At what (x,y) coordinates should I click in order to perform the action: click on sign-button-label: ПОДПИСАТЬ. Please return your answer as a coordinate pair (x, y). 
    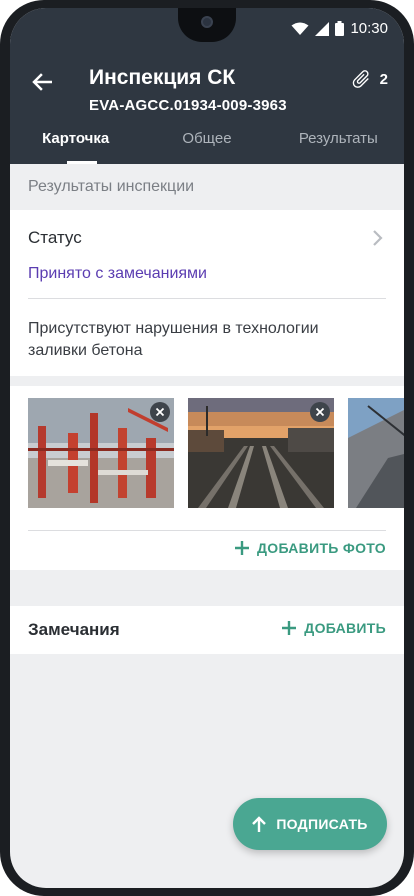
    Looking at the image, I should click on (322, 824).